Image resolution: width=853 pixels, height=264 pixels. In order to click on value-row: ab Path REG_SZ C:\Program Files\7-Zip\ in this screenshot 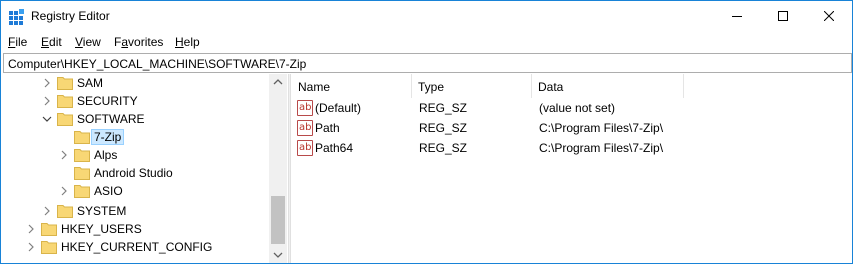, I will do `click(572, 128)`.